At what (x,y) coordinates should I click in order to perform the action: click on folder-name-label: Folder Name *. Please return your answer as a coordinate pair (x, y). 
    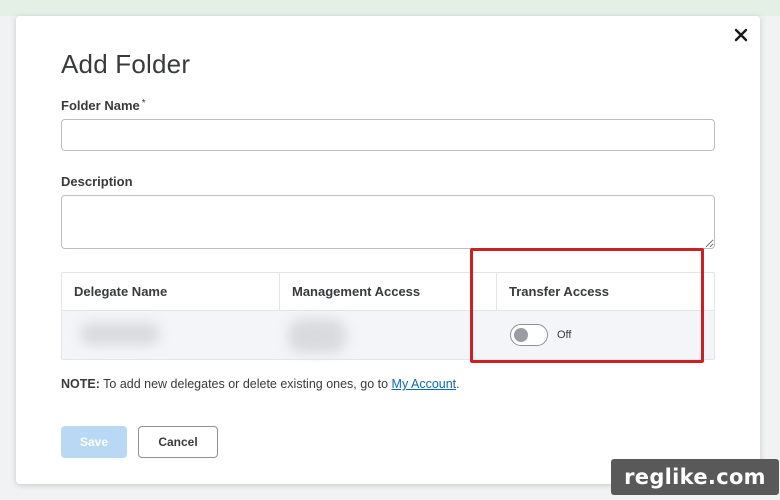
    Looking at the image, I should click on (103, 105).